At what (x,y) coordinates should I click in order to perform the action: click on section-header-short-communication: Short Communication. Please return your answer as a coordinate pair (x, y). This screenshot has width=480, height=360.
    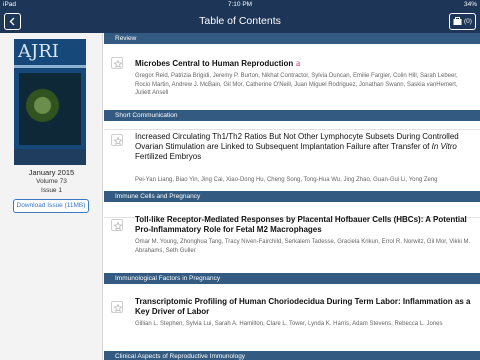
    Looking at the image, I should click on (292, 115).